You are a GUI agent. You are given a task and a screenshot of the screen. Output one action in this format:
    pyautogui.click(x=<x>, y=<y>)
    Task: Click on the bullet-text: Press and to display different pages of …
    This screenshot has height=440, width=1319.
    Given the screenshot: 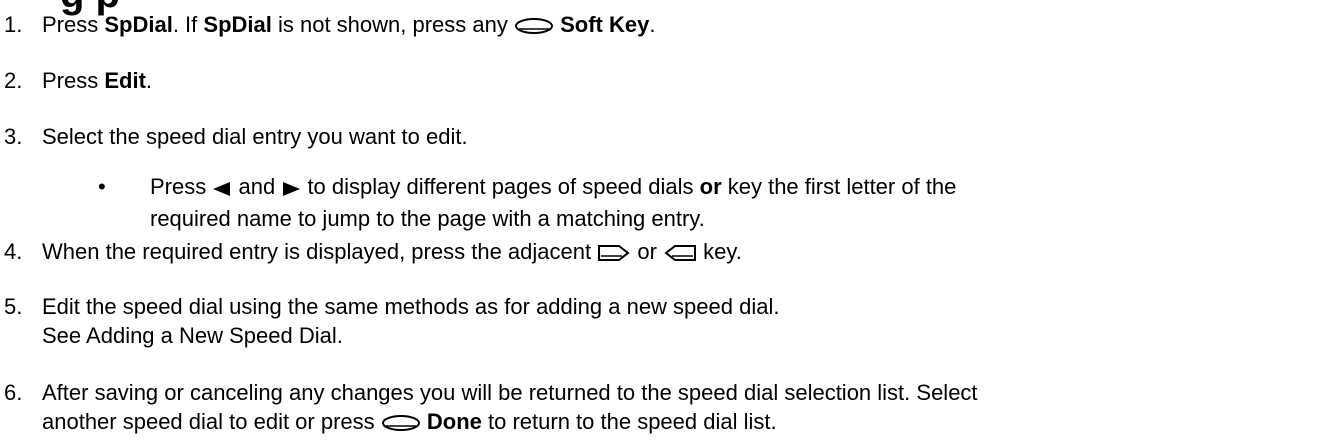 What is the action you would take?
    pyautogui.click(x=700, y=202)
    